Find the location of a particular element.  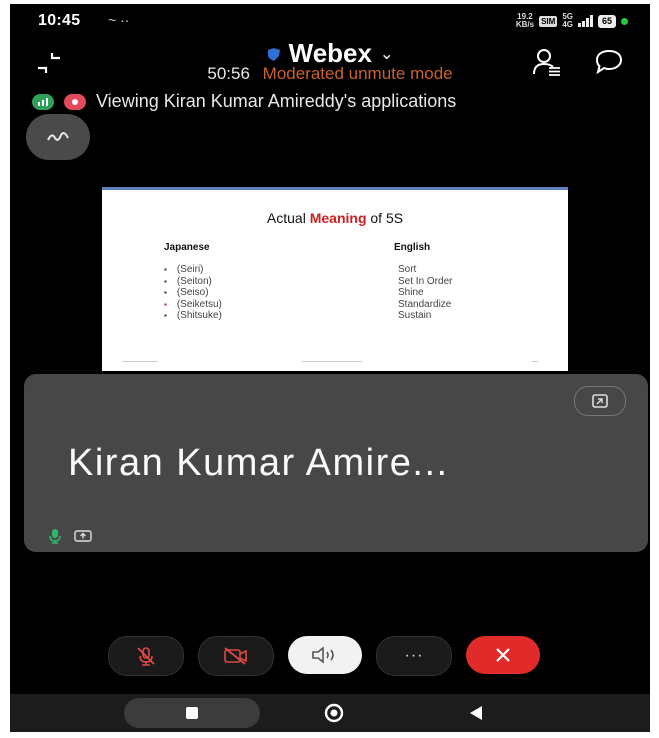

privacy-indicator-icon is located at coordinates (624, 21).